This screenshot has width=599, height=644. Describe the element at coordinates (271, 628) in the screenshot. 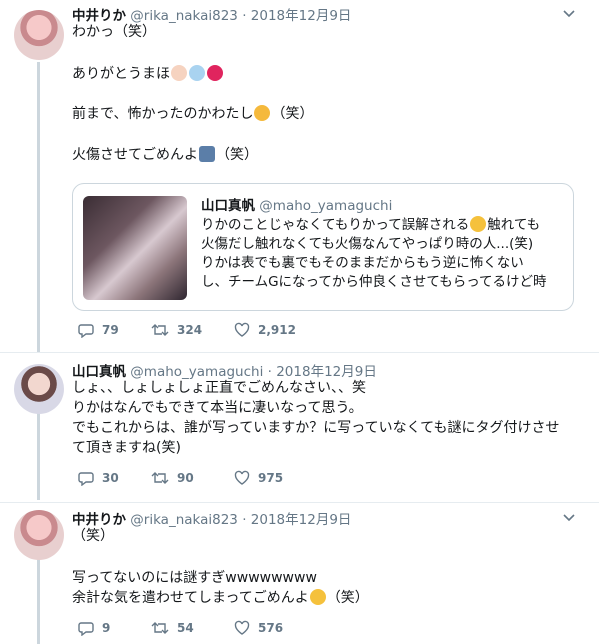

I see `like-count: 576` at that location.